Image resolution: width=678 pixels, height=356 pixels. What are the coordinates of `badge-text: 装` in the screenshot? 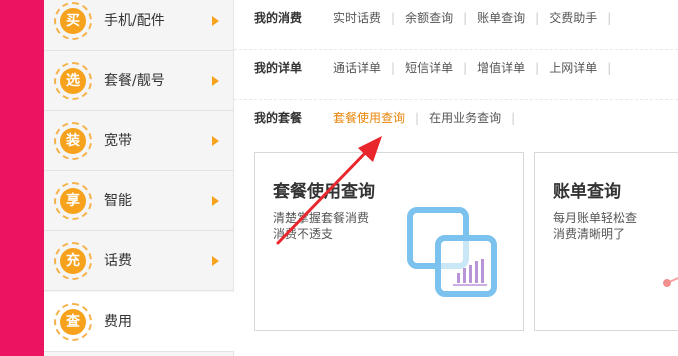 It's located at (73, 141).